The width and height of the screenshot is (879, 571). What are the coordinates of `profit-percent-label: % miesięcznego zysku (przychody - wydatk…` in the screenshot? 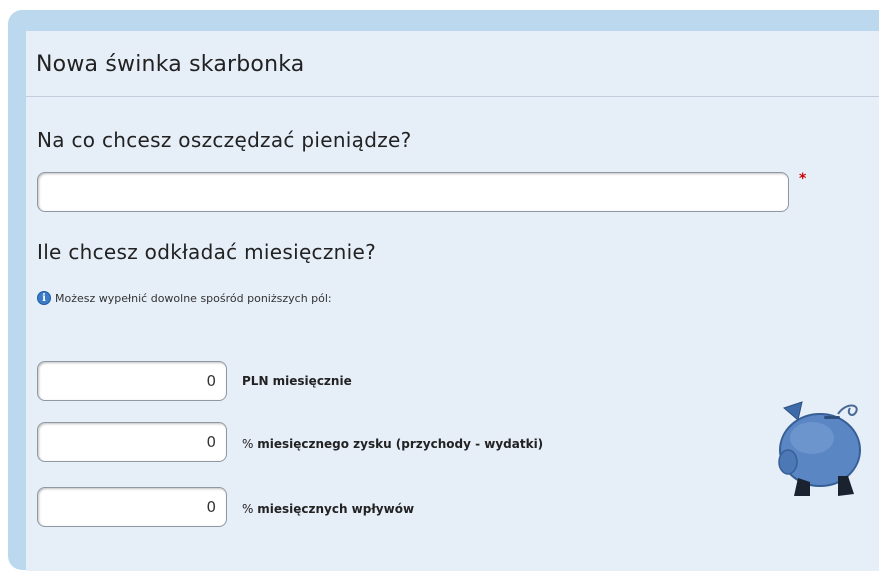 It's located at (393, 444).